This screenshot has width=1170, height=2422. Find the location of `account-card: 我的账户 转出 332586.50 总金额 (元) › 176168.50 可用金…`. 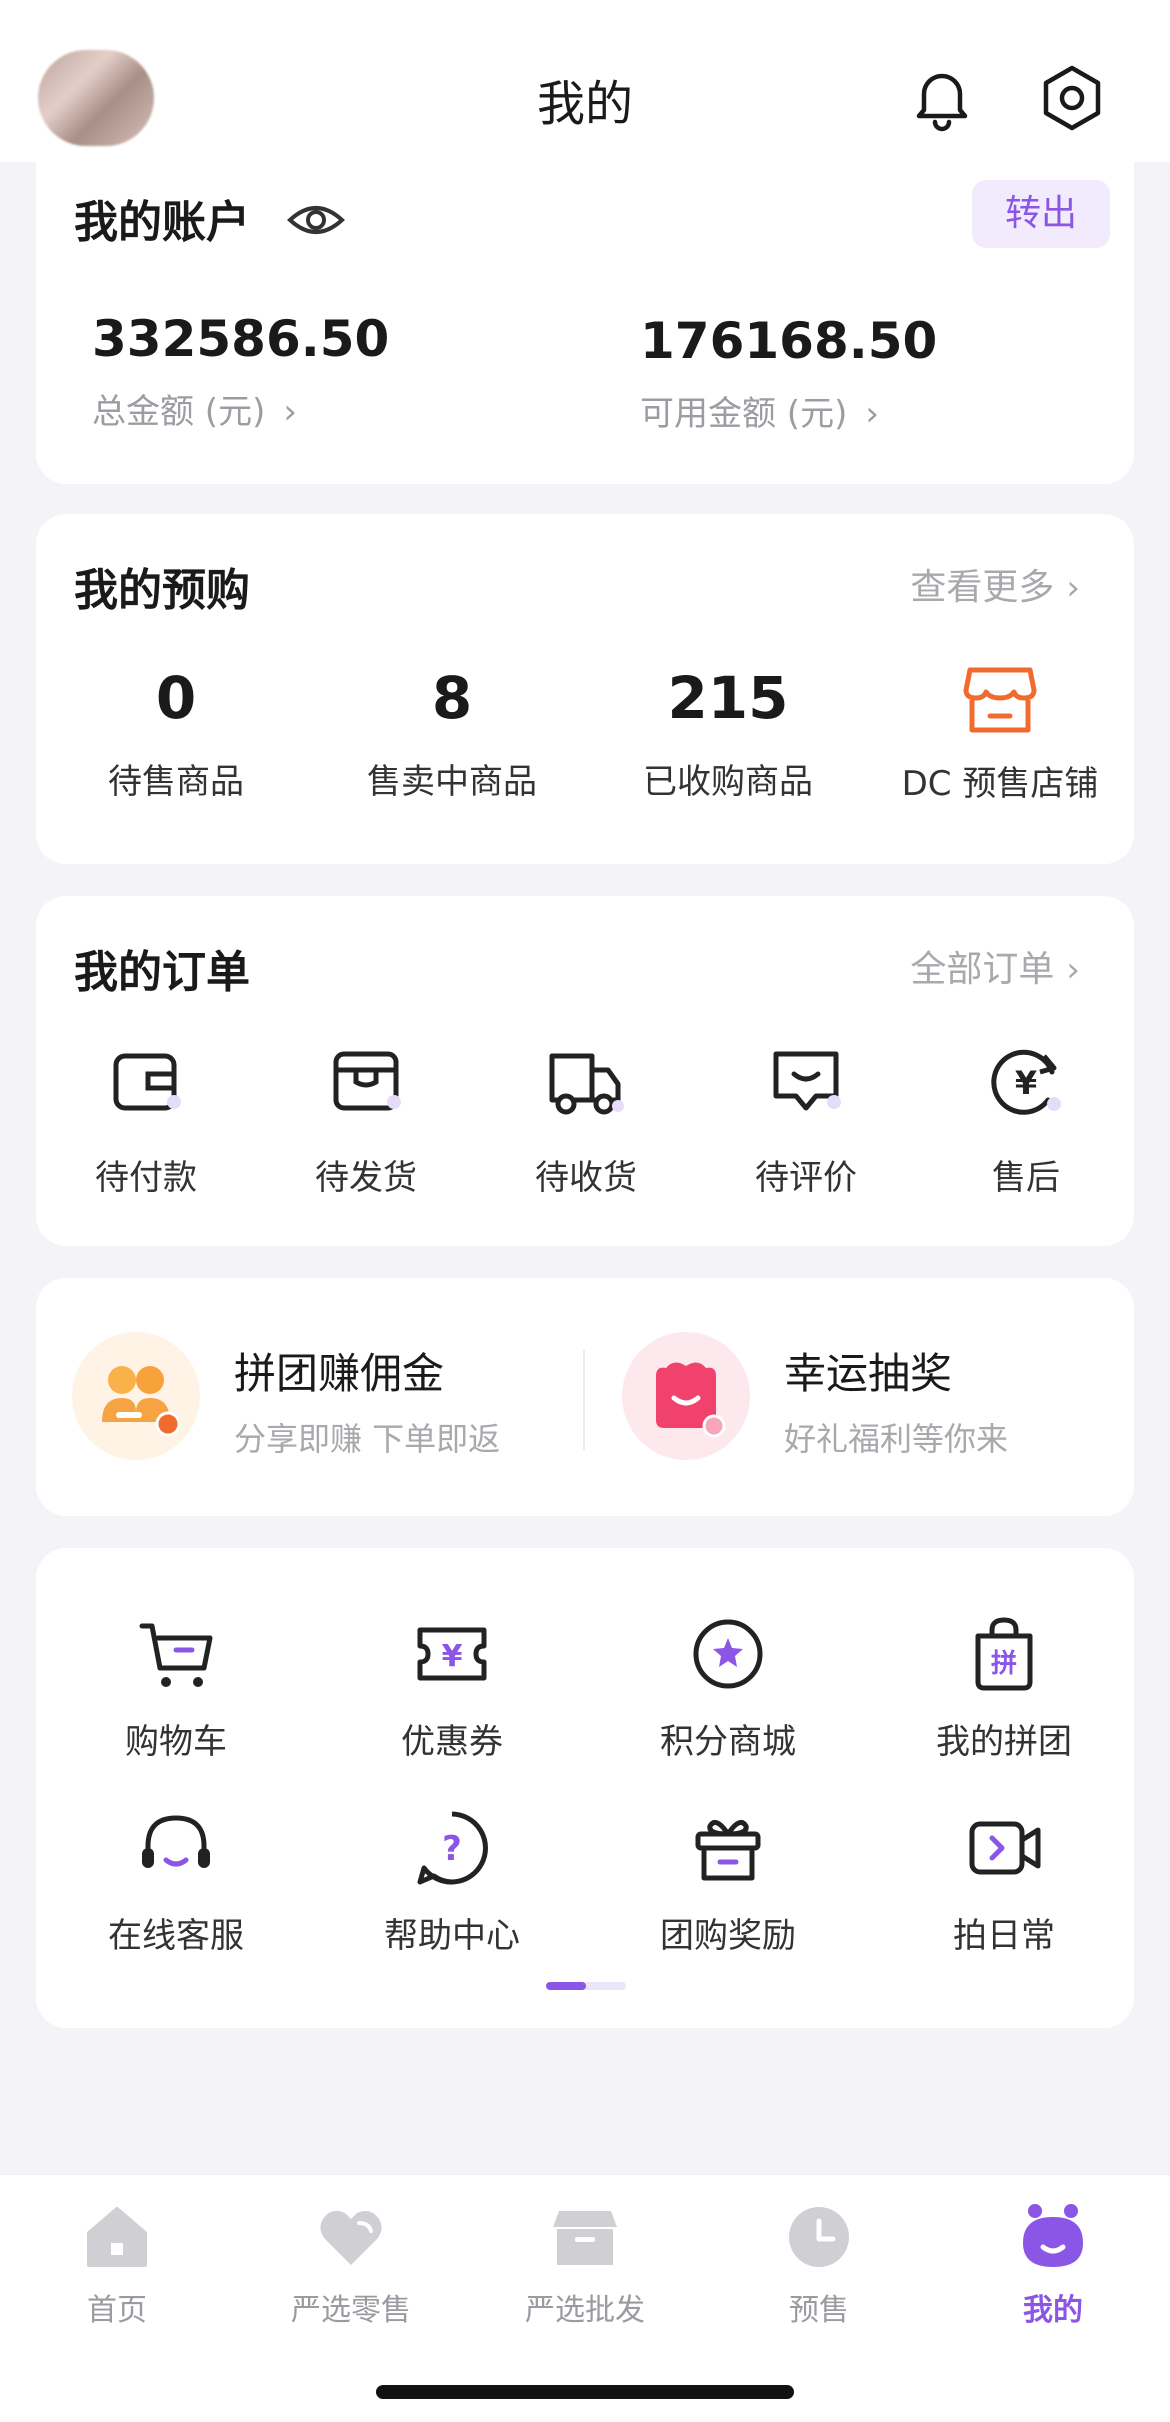

account-card: 我的账户 转出 332586.50 总金额 (元) › 176168.50 可用金… is located at coordinates (585, 323).